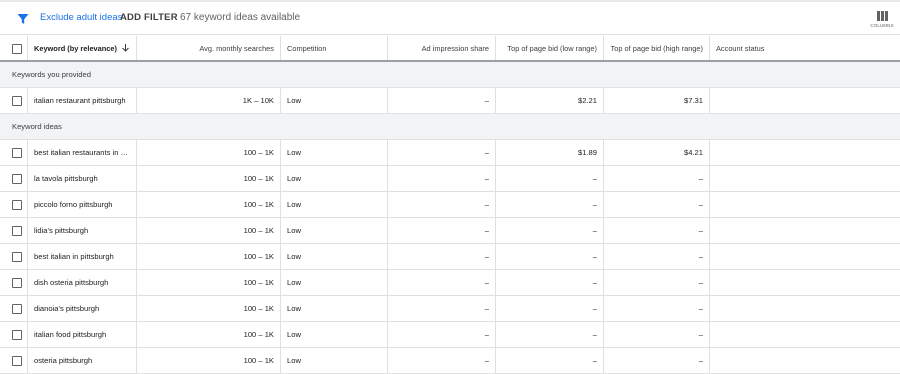 Image resolution: width=900 pixels, height=374 pixels. What do you see at coordinates (23, 18) in the screenshot?
I see `filter-icon` at bounding box center [23, 18].